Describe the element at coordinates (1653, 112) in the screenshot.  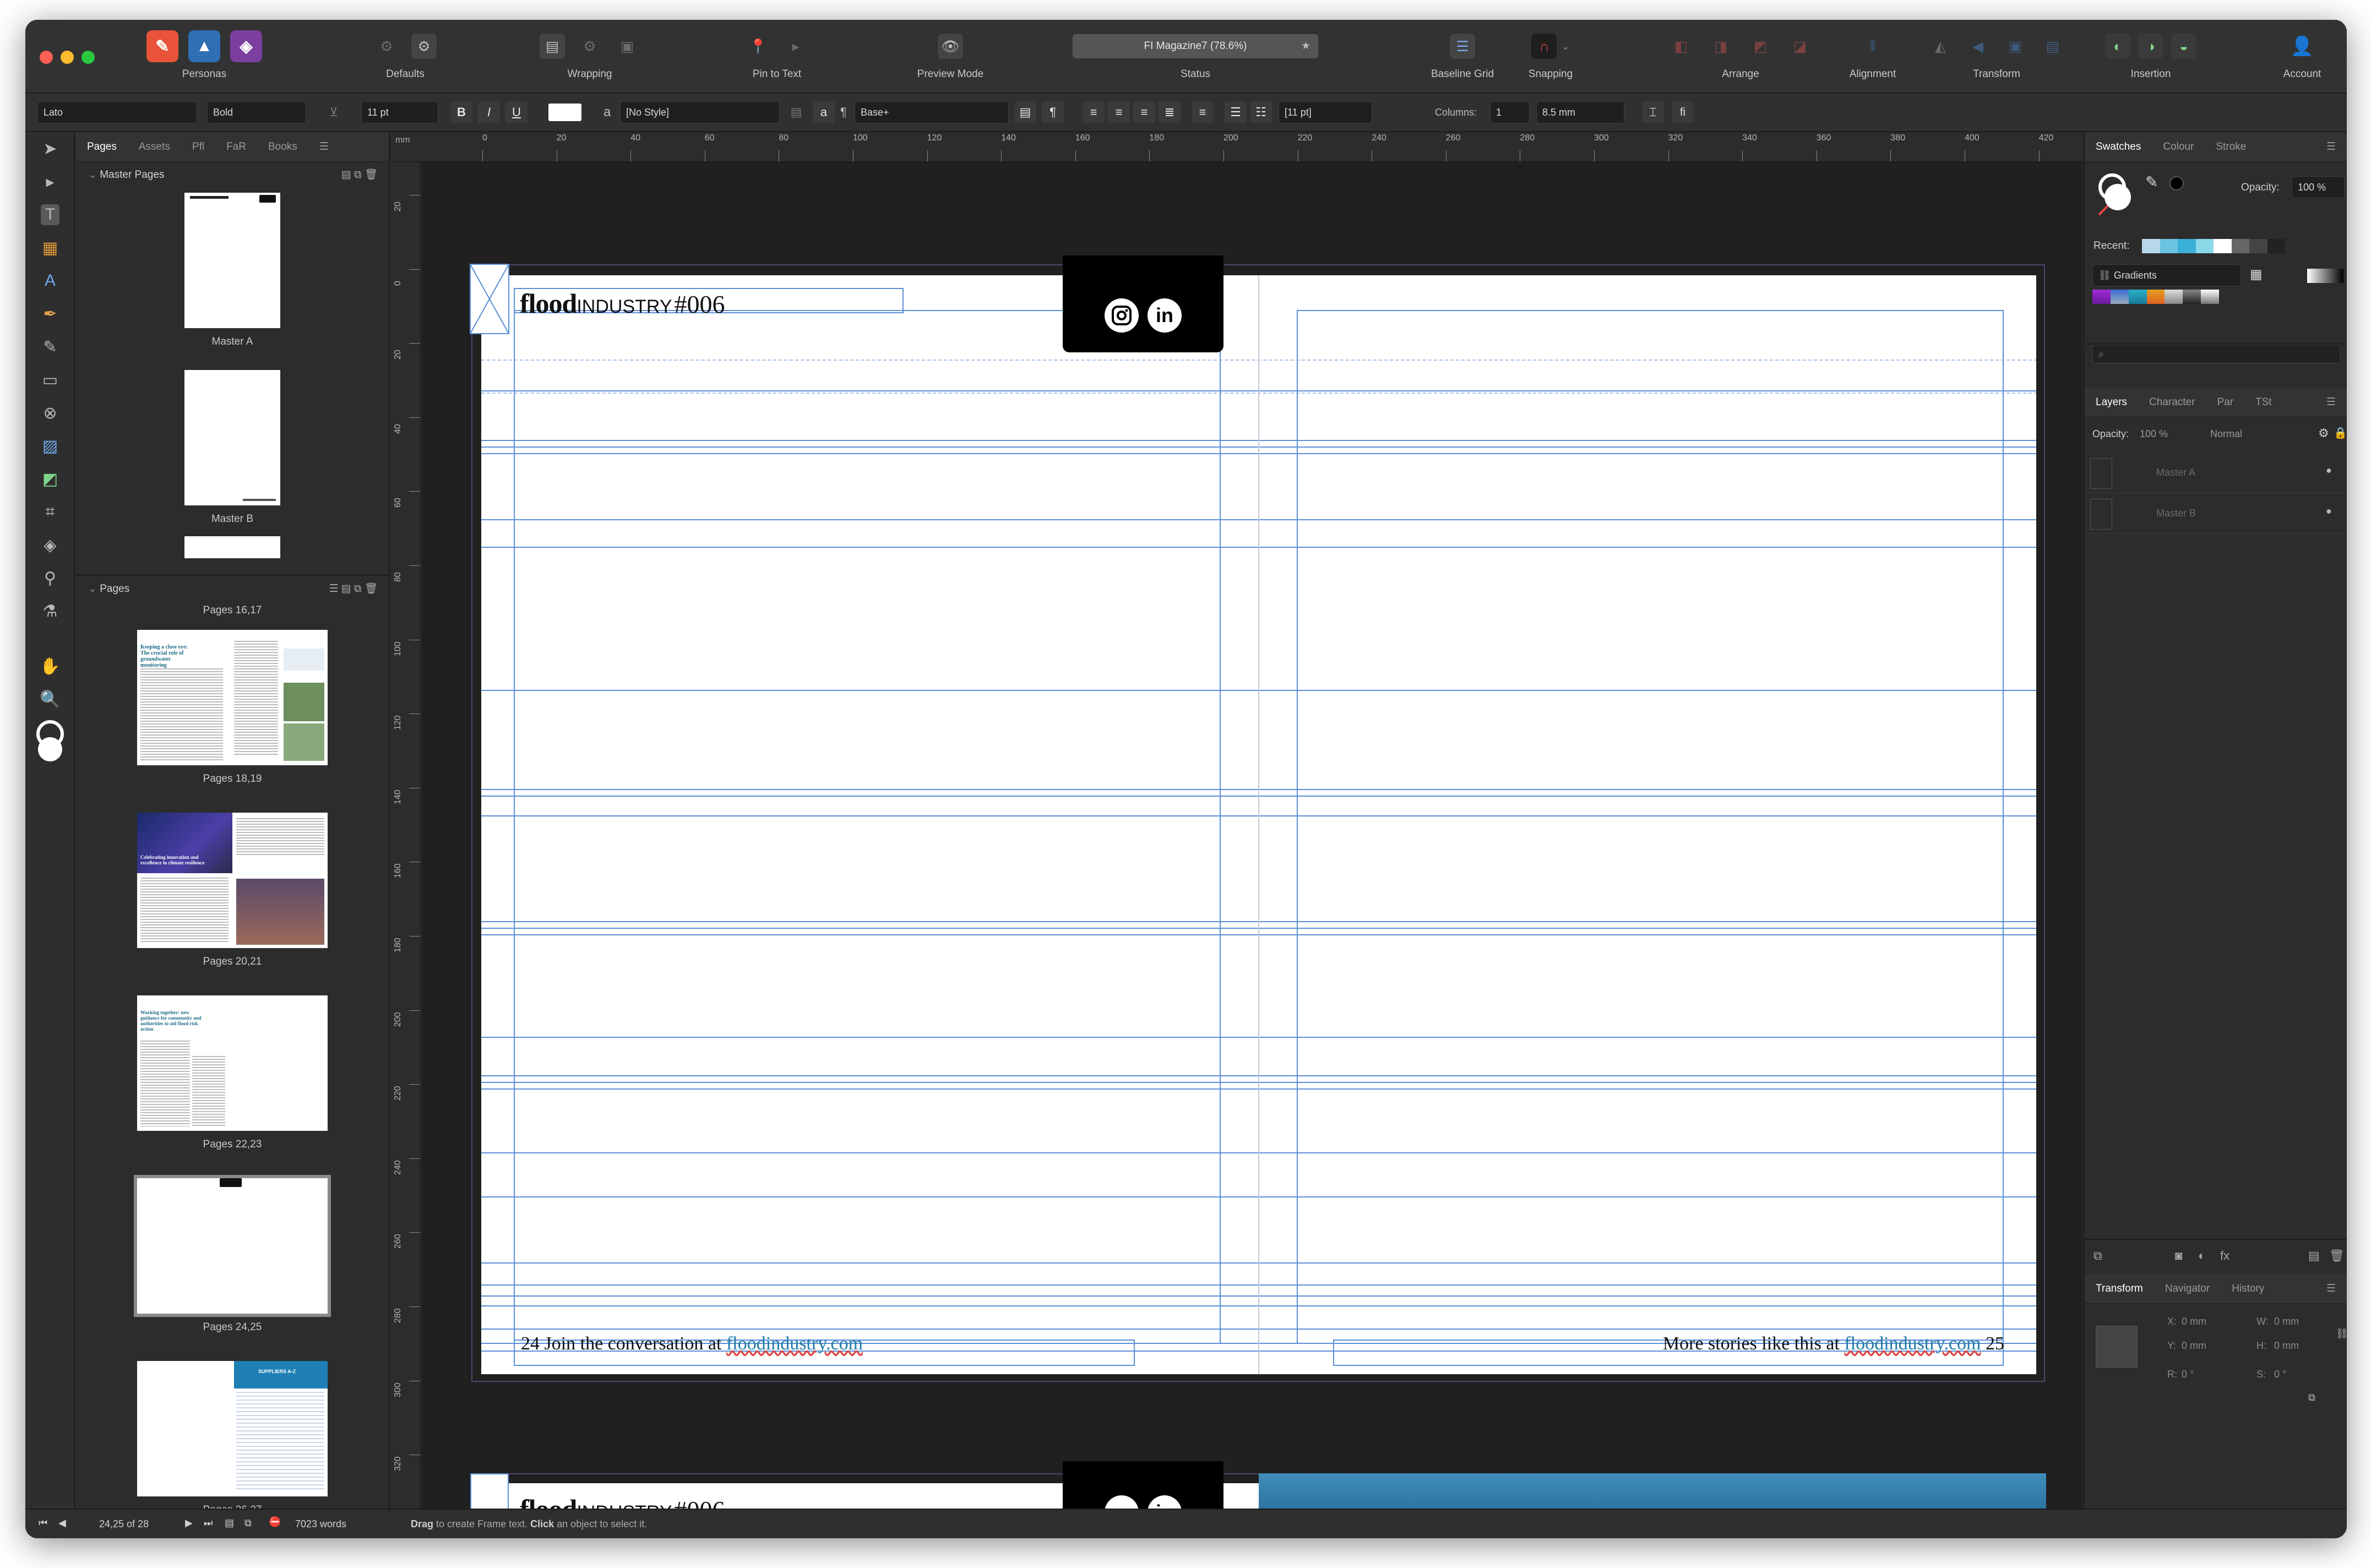
I see `frame-options-icon: ⌶` at that location.